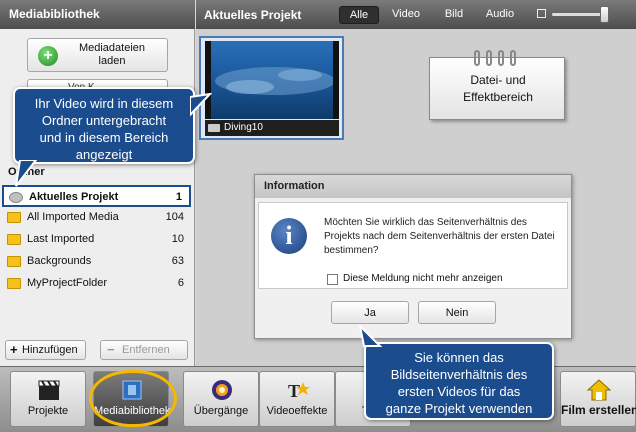 The image size is (636, 432). I want to click on folder-name: Last Imported, so click(61, 239).